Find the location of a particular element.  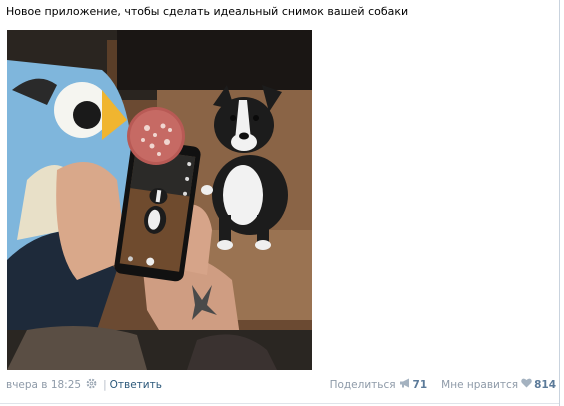

gear-icon is located at coordinates (91, 385).